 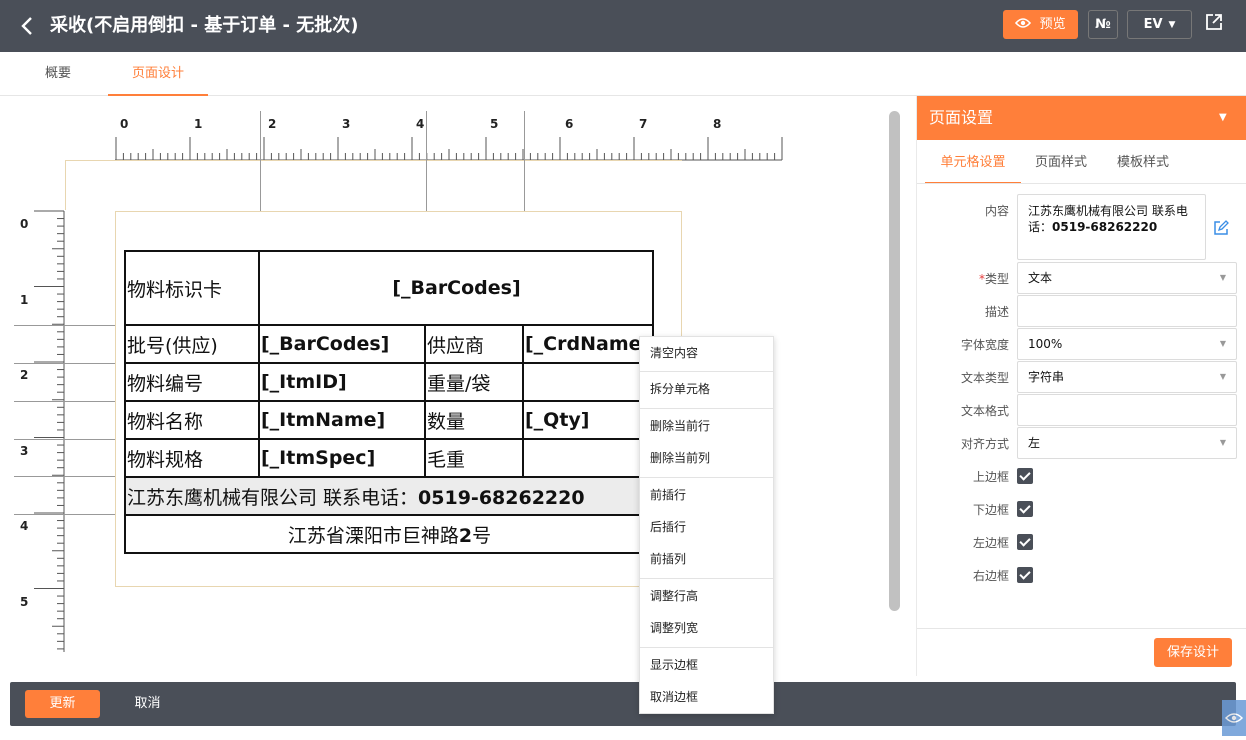 I want to click on page-title: 采收(不启用倒扣 - 基于订单 - 无批次), so click(x=204, y=25).